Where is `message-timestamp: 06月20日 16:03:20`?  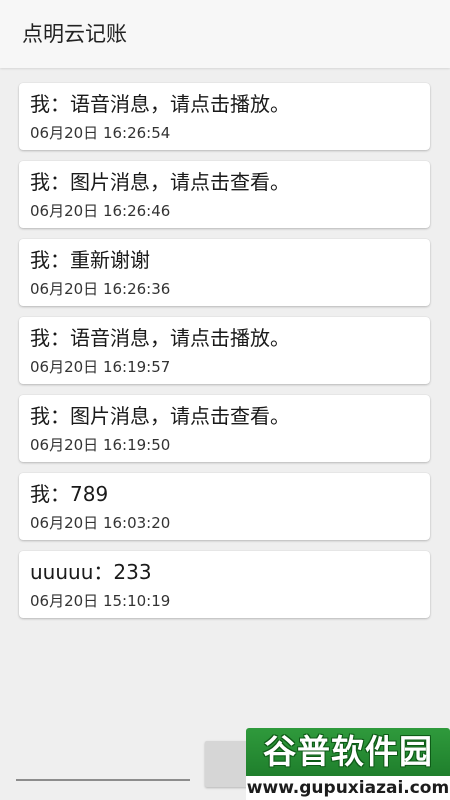 message-timestamp: 06月20日 16:03:20 is located at coordinates (100, 523).